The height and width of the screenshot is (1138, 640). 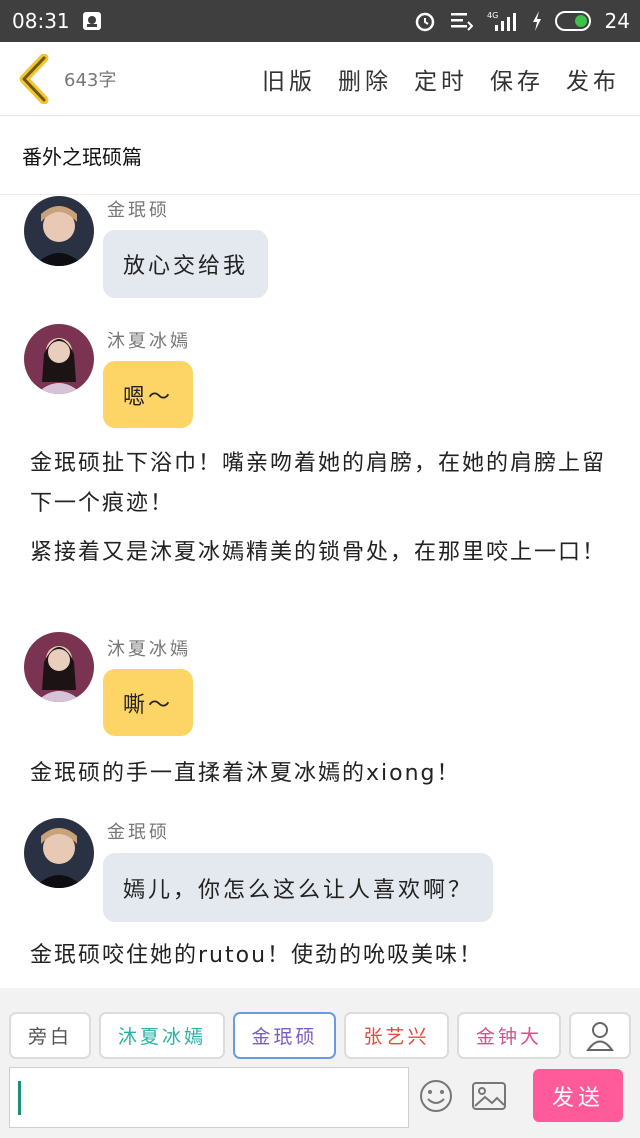 What do you see at coordinates (148, 394) in the screenshot?
I see `message-bubble: 嗯～` at bounding box center [148, 394].